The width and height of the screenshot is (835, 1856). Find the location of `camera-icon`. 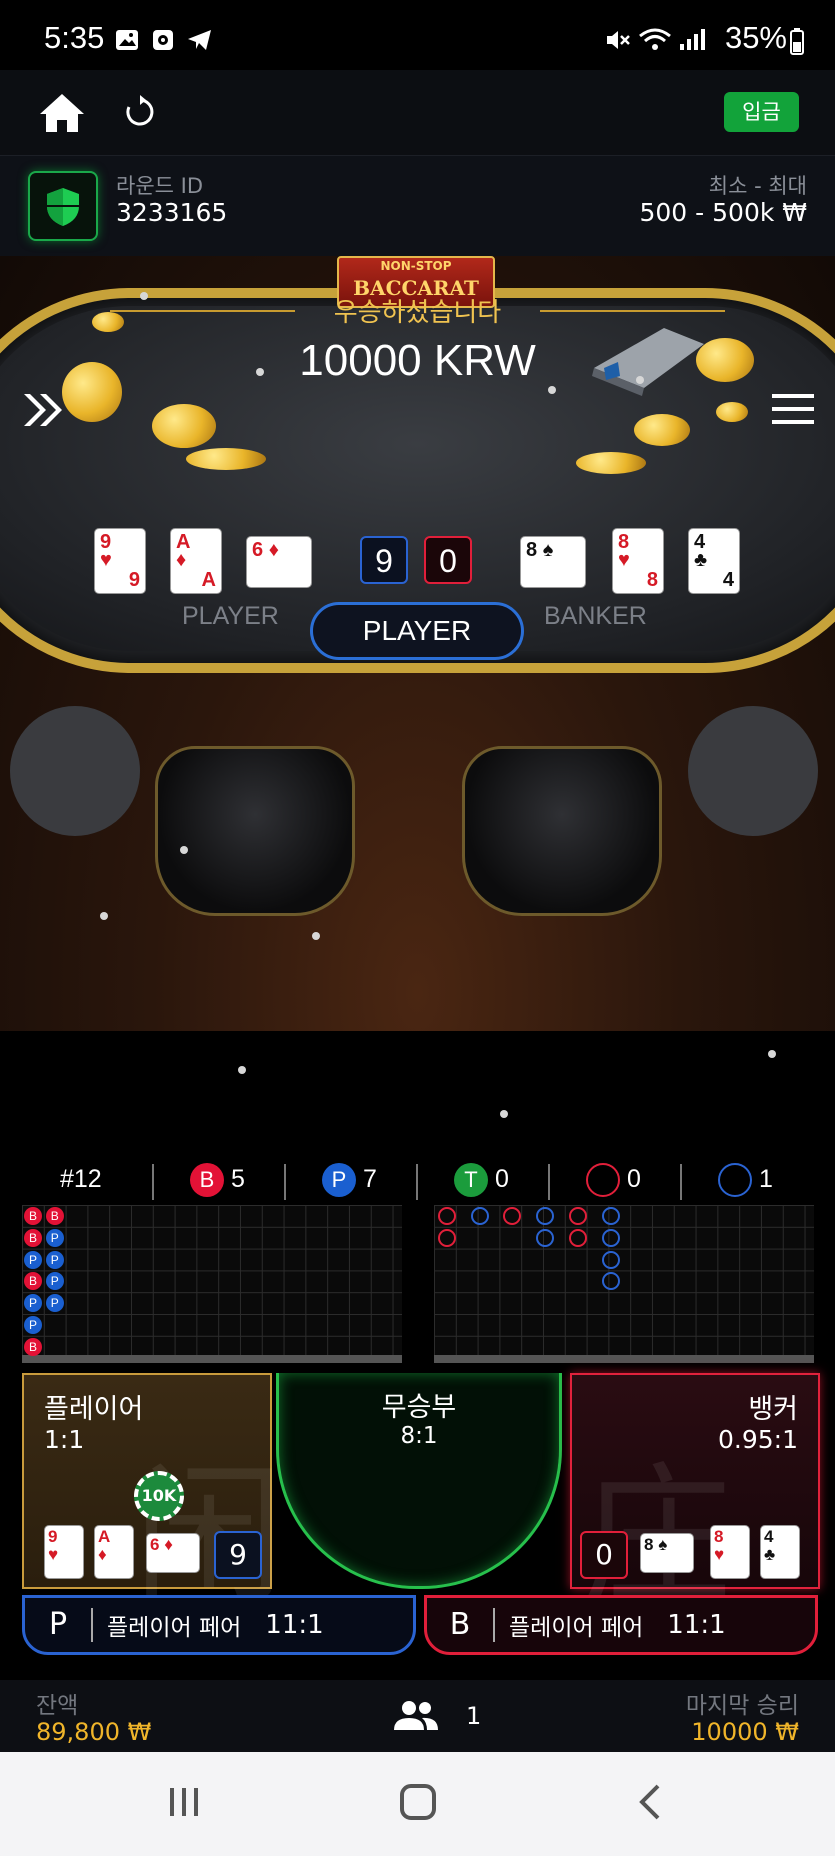

camera-icon is located at coordinates (163, 40).